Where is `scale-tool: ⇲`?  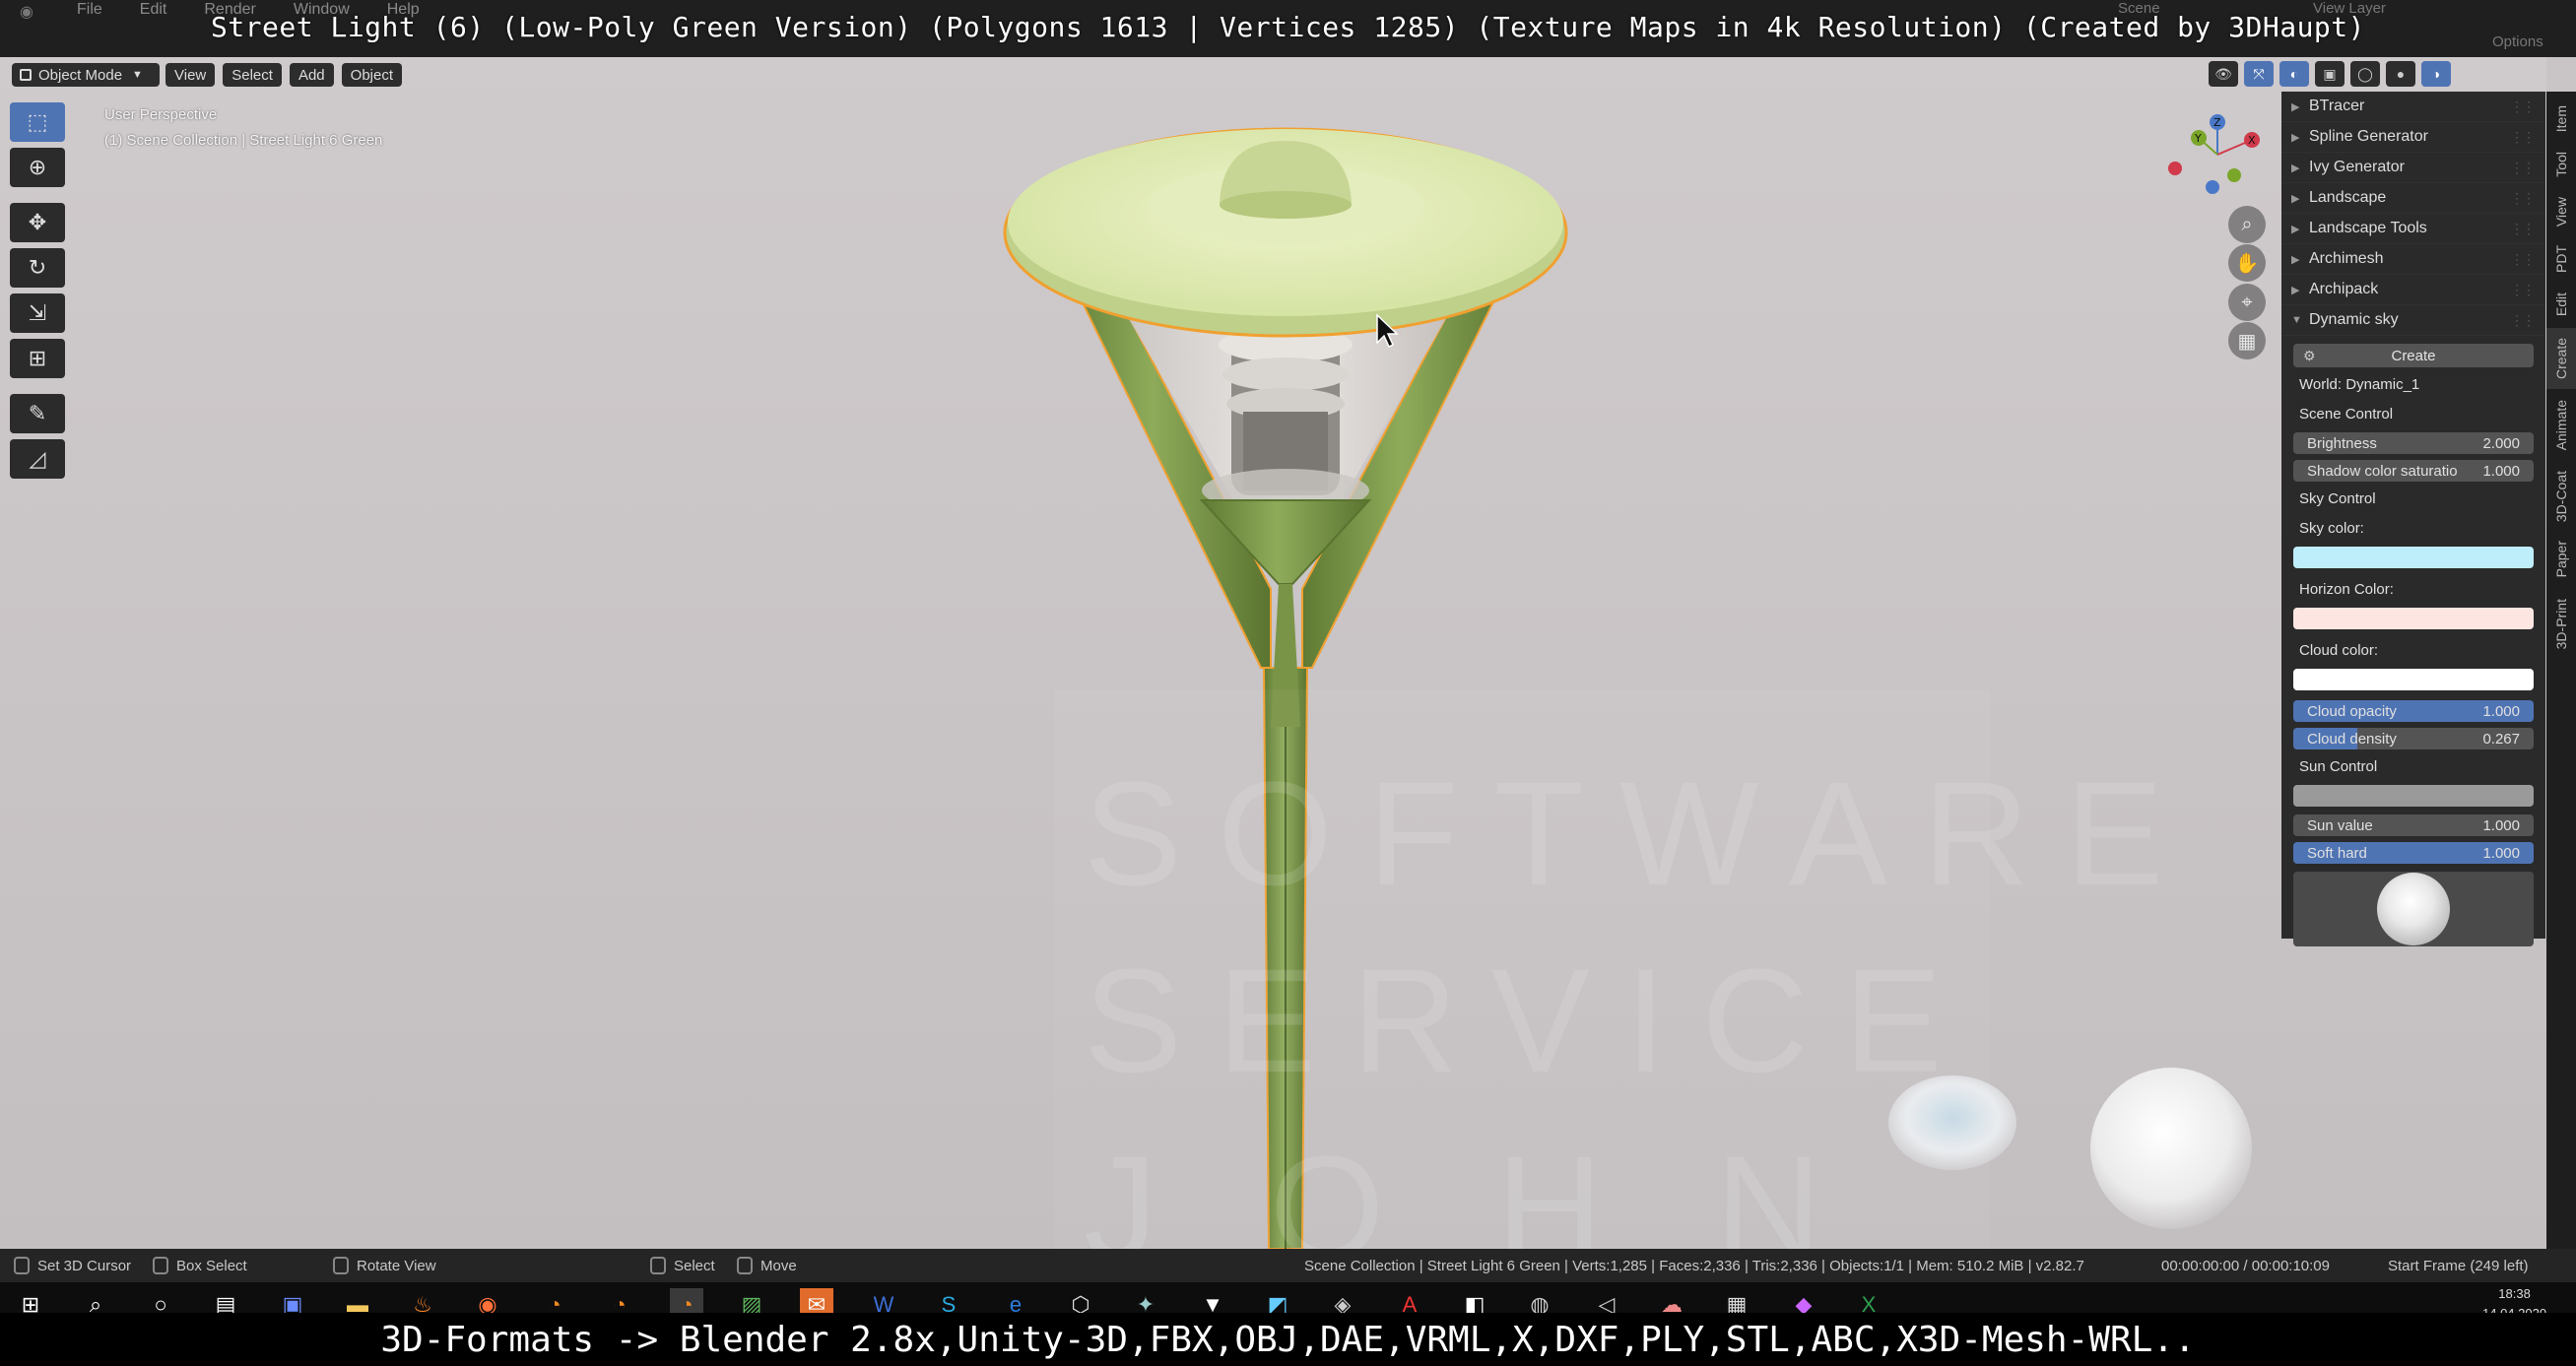 scale-tool: ⇲ is located at coordinates (37, 313).